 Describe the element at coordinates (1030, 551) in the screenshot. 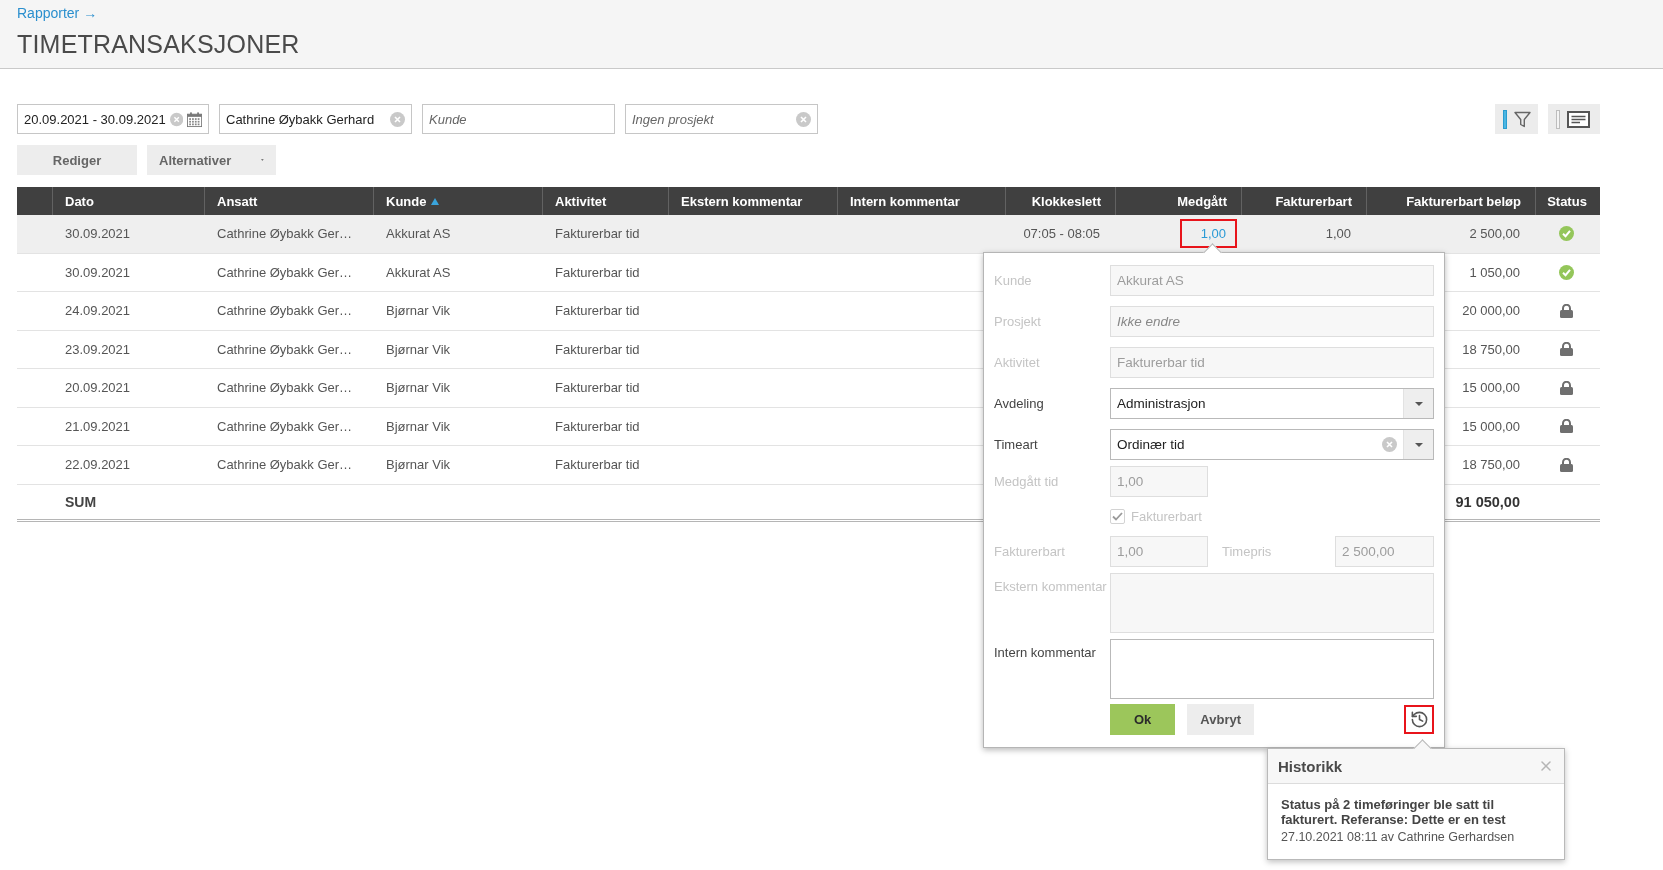

I see `field-label: Fakturerbart` at that location.